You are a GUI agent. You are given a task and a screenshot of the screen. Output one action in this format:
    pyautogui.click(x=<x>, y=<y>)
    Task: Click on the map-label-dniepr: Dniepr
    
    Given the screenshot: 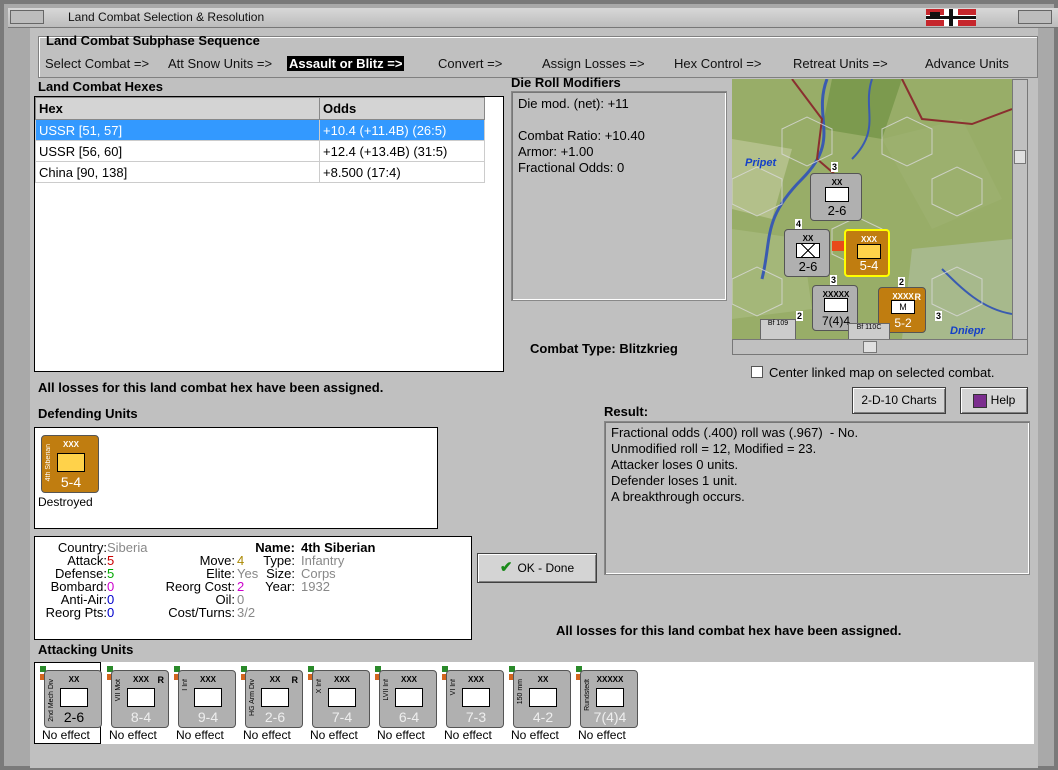 What is the action you would take?
    pyautogui.click(x=967, y=331)
    